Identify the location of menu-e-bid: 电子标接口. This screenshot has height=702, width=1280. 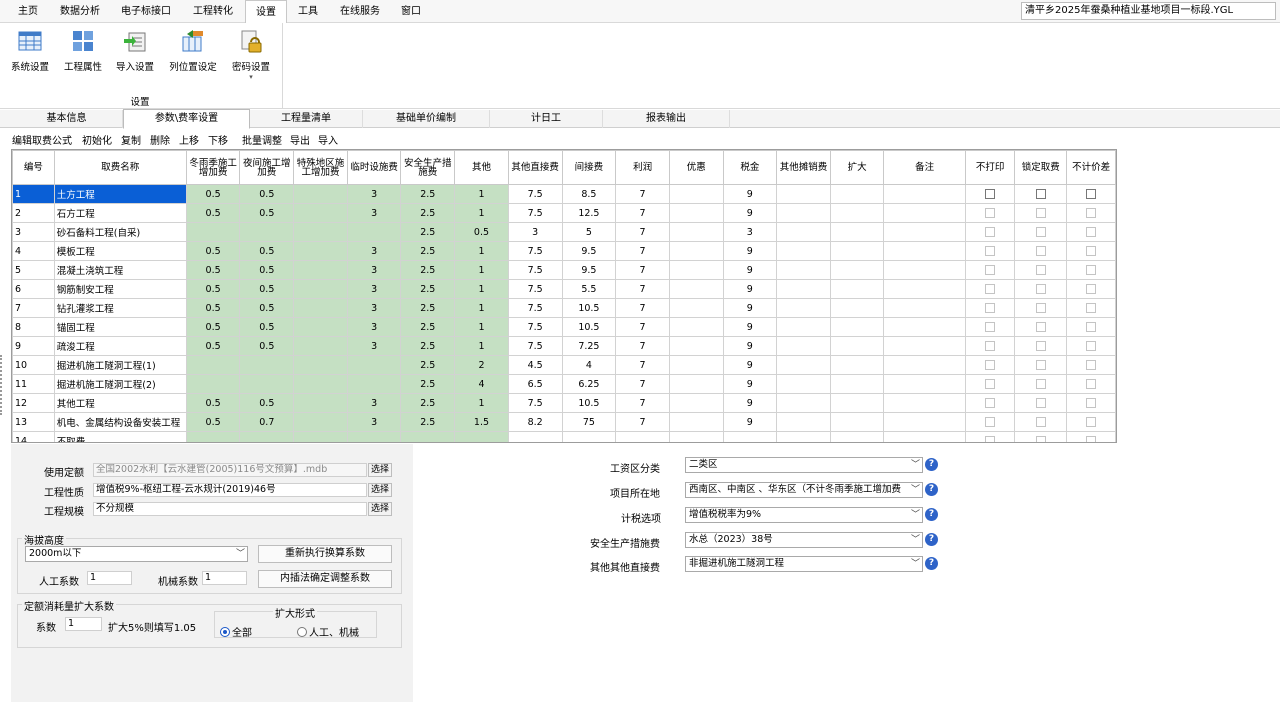
(146, 11).